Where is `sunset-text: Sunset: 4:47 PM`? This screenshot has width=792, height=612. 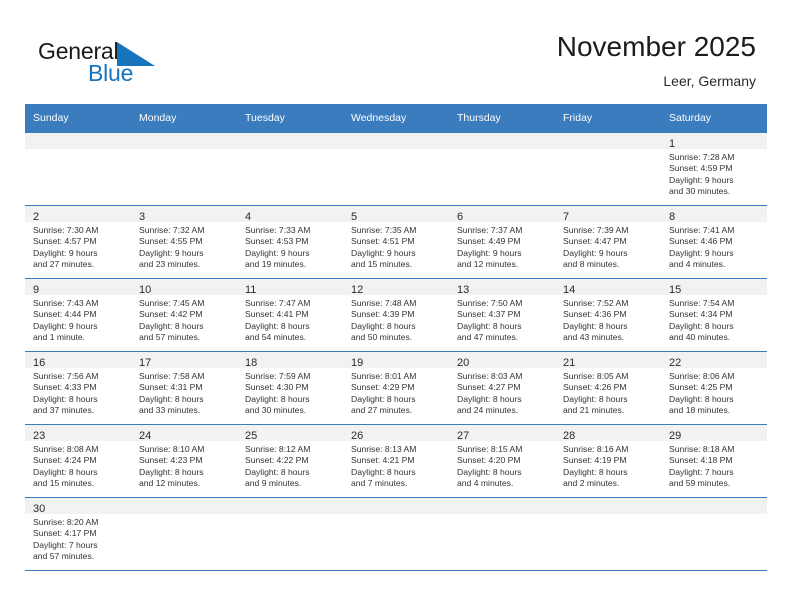 sunset-text: Sunset: 4:47 PM is located at coordinates (595, 241).